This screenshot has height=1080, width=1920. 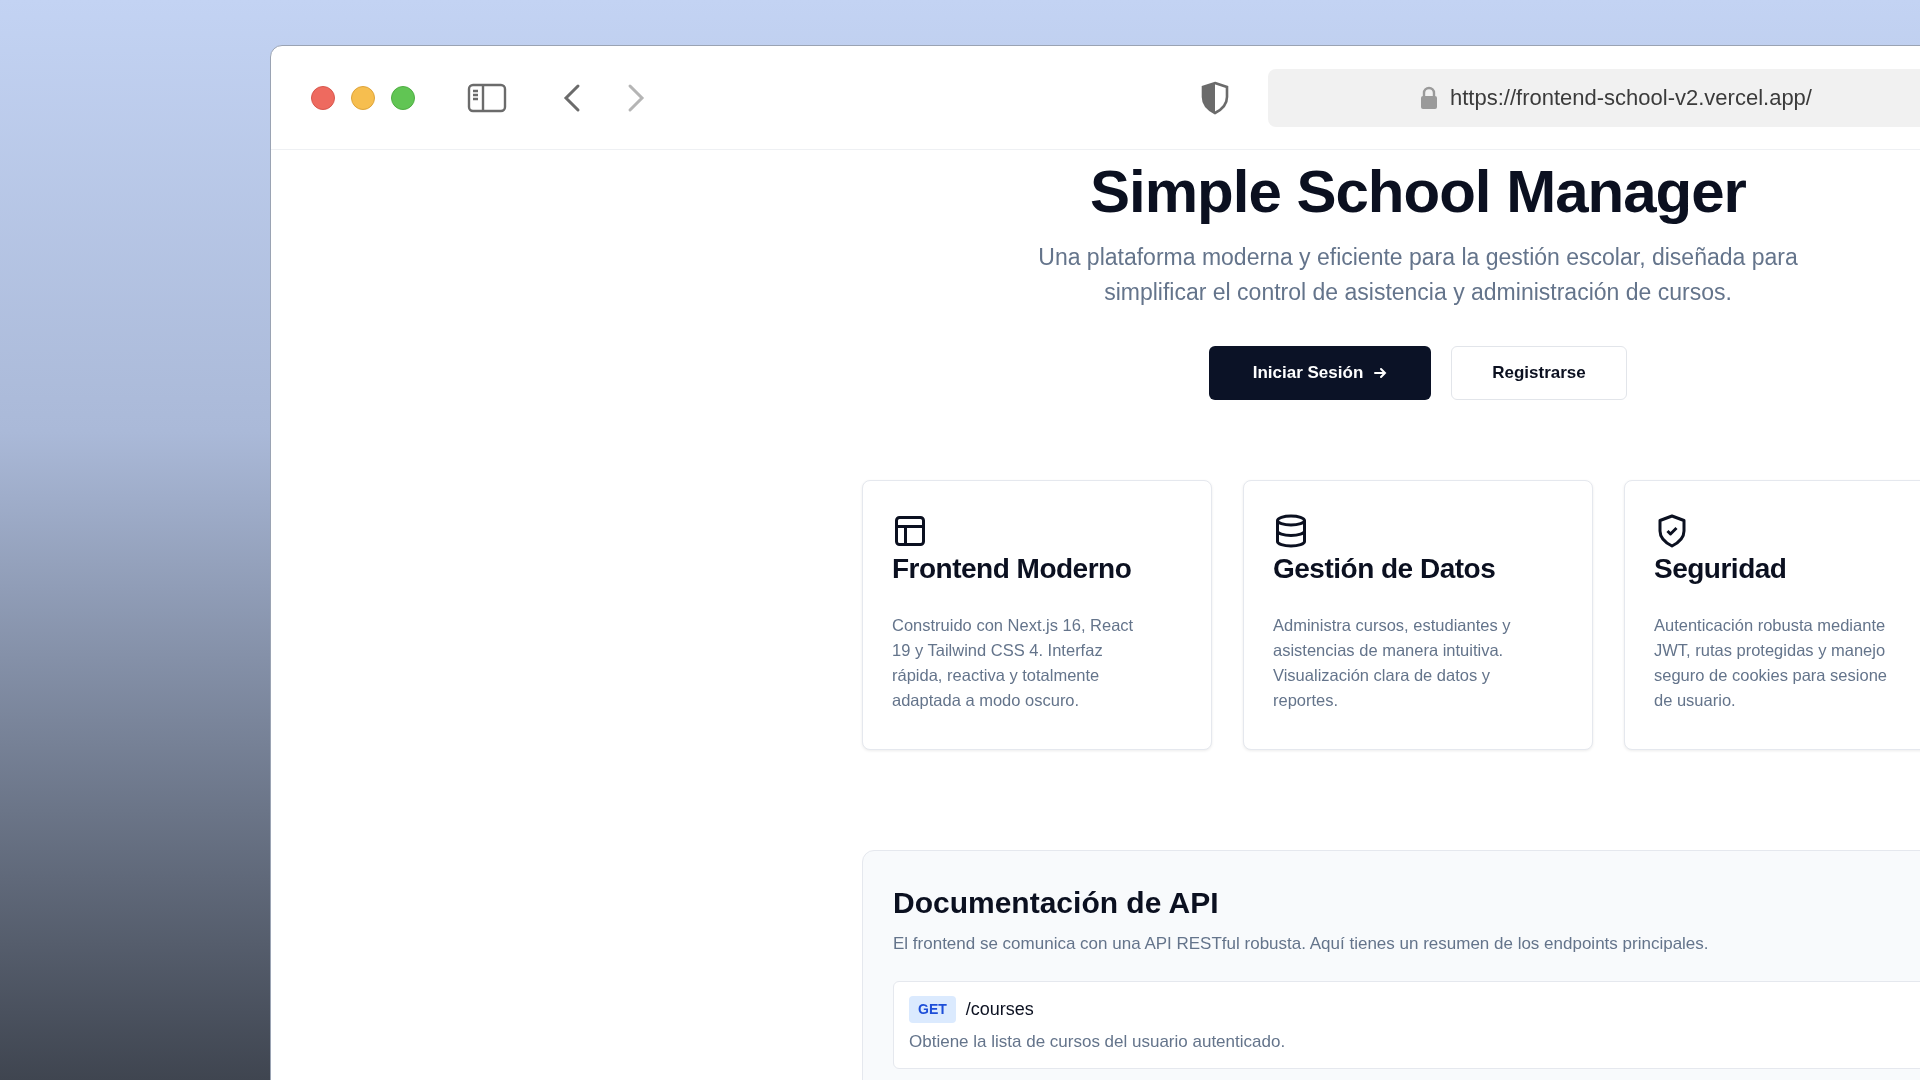 I want to click on address-bar: https://frontend-school-v2.vercel.app/, so click(x=1594, y=97).